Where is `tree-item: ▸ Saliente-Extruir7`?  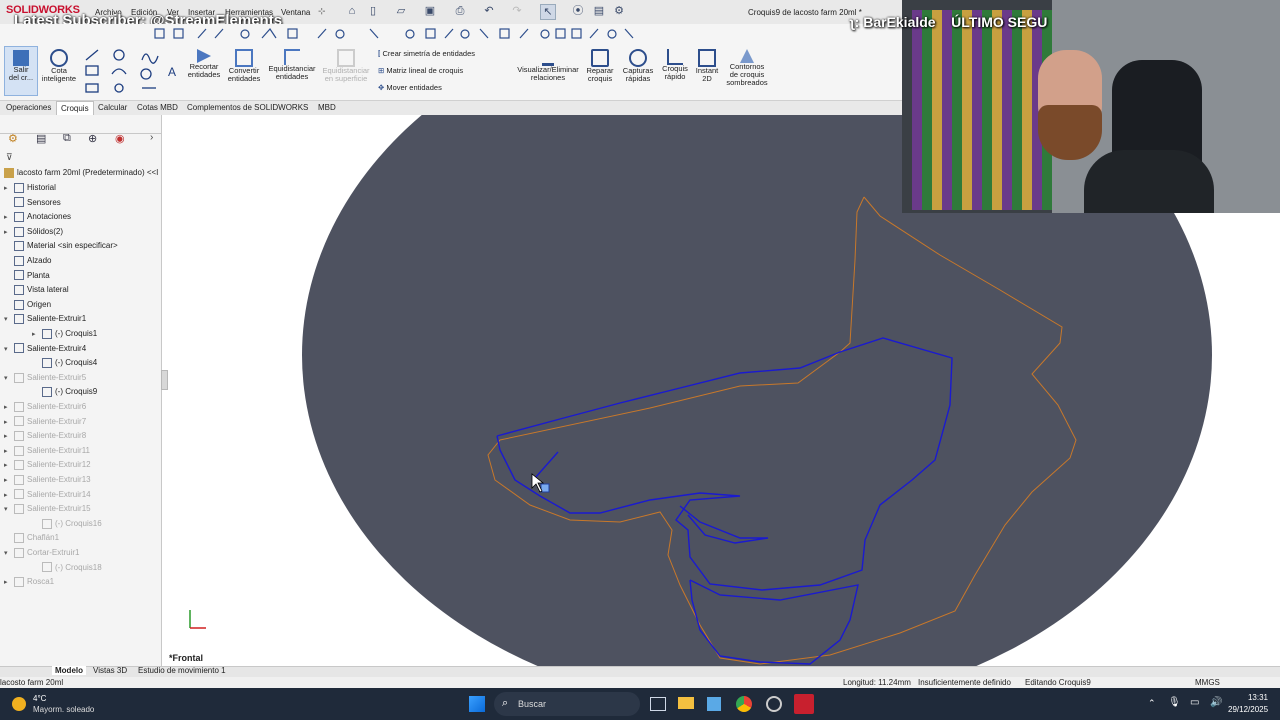 tree-item: ▸ Saliente-Extruir7 is located at coordinates (45, 422).